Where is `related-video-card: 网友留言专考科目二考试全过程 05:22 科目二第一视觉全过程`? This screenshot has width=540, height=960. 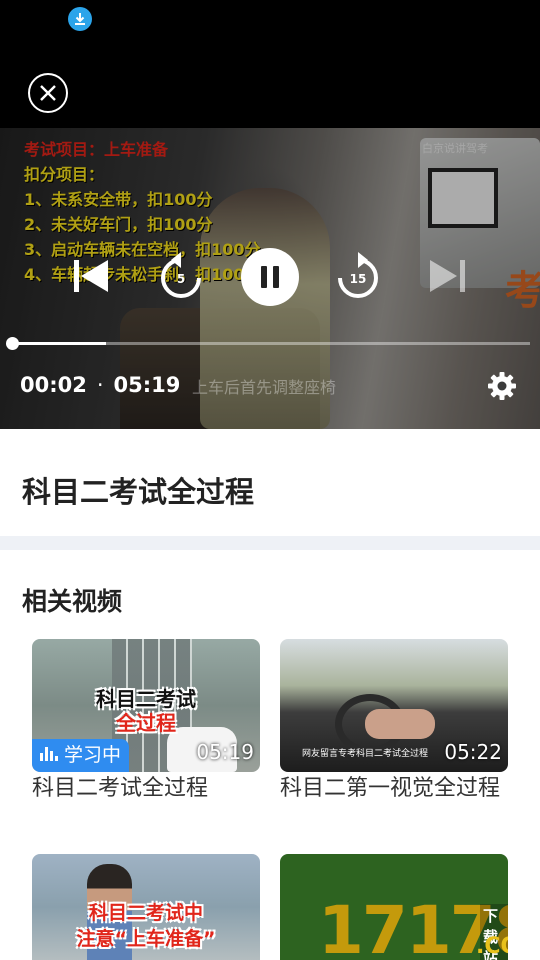
related-video-card: 网友留言专考科目二考试全过程 05:22 科目二第一视觉全过程 is located at coordinates (394, 720).